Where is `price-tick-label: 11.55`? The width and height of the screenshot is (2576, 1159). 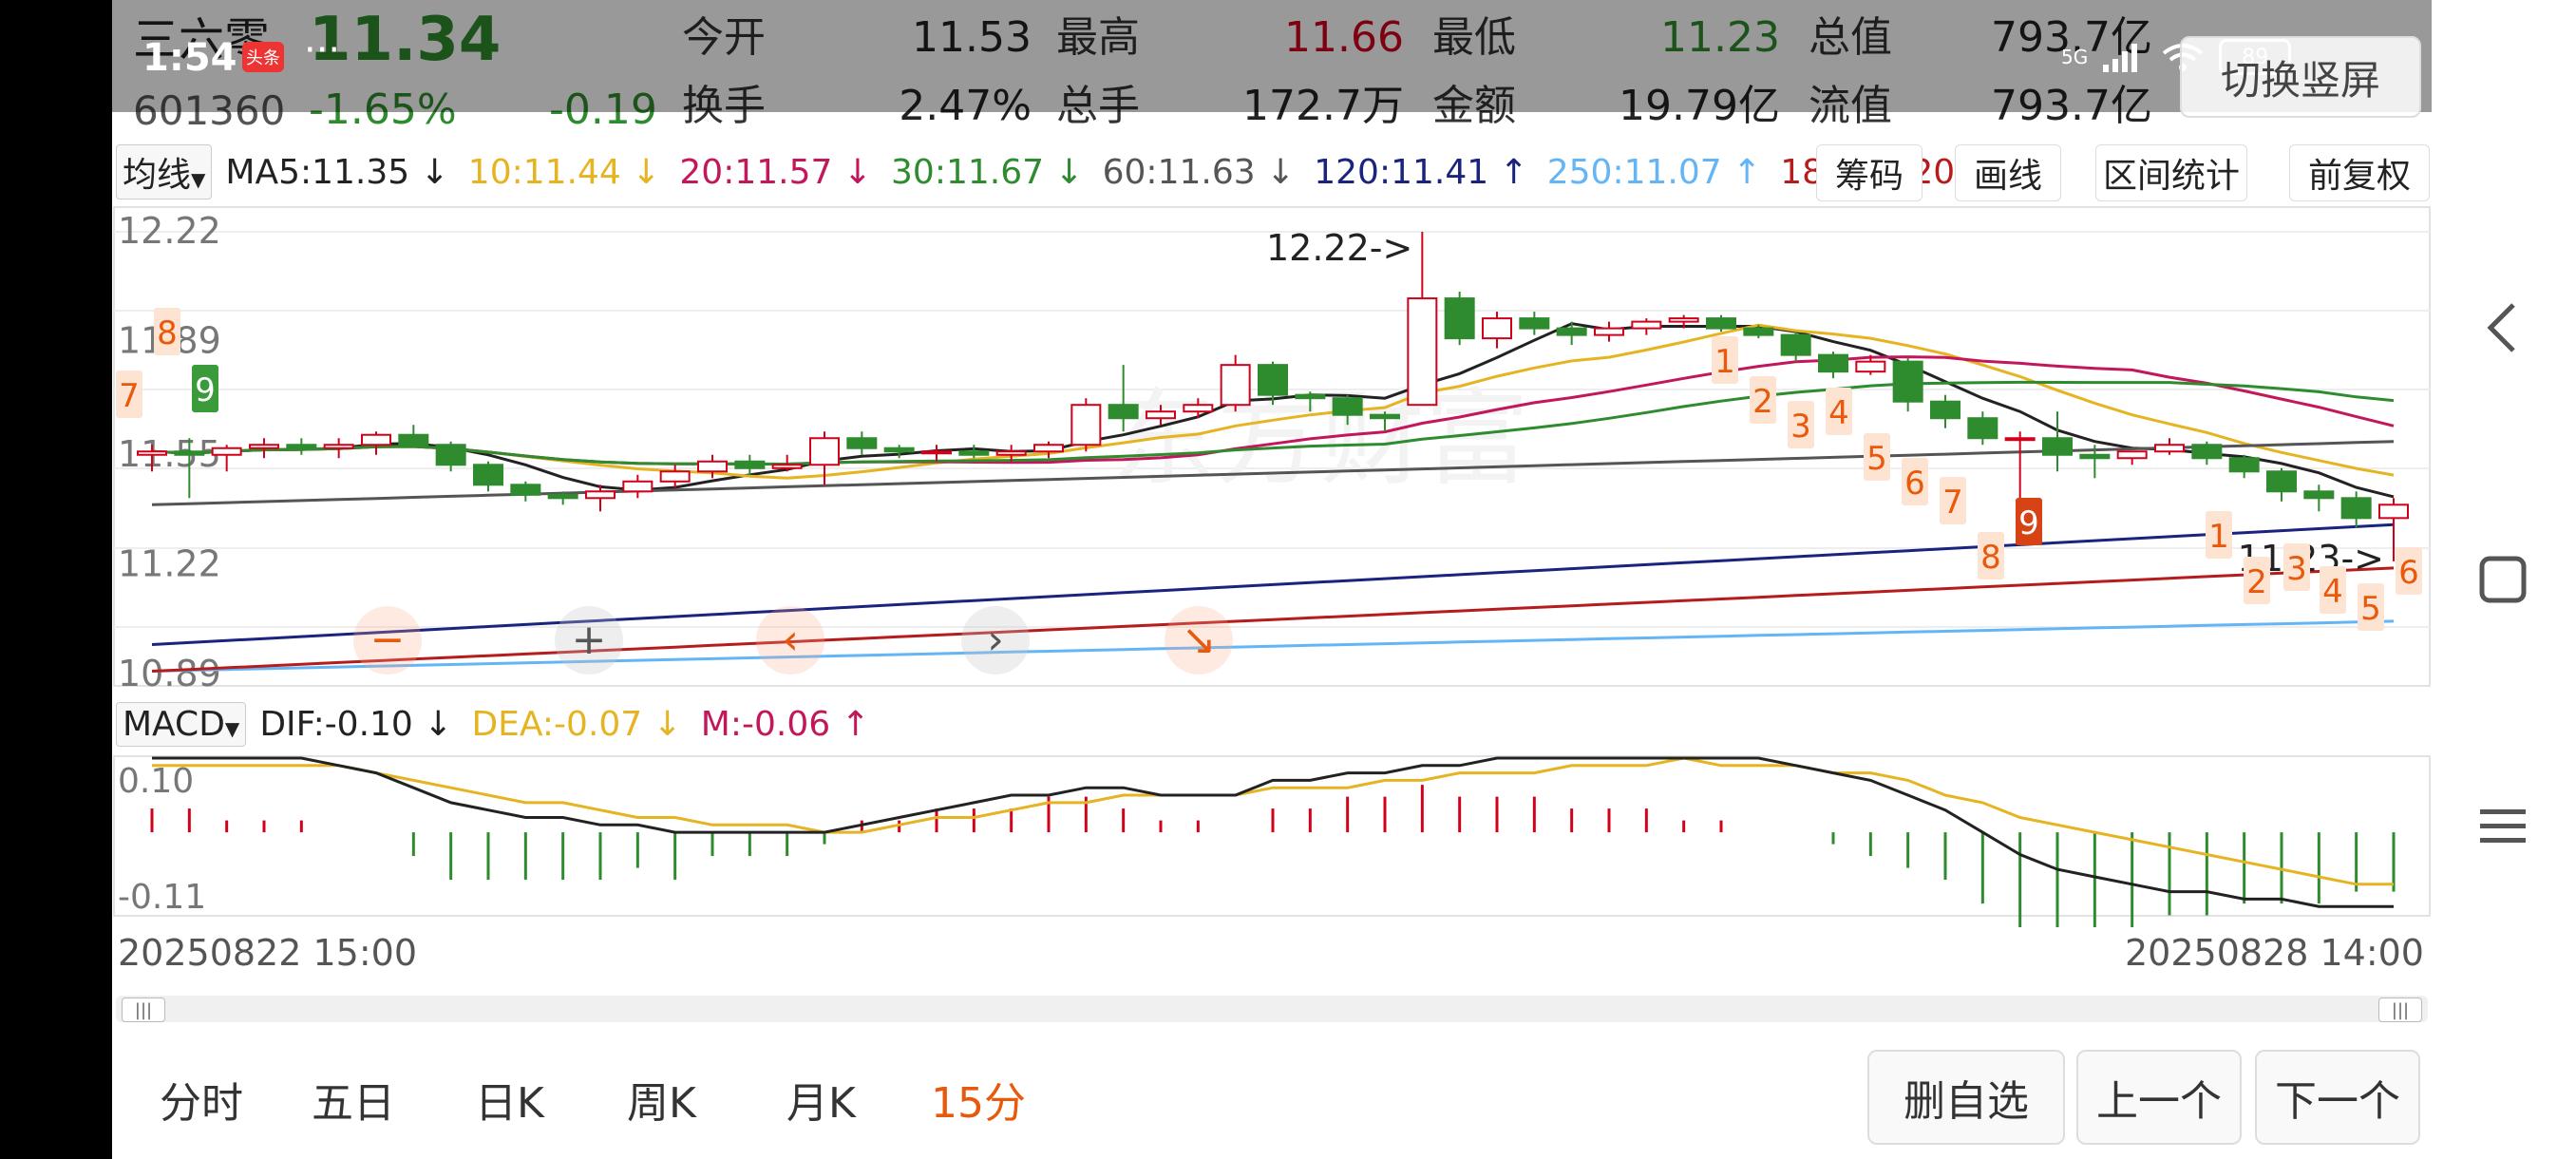
price-tick-label: 11.55 is located at coordinates (169, 454).